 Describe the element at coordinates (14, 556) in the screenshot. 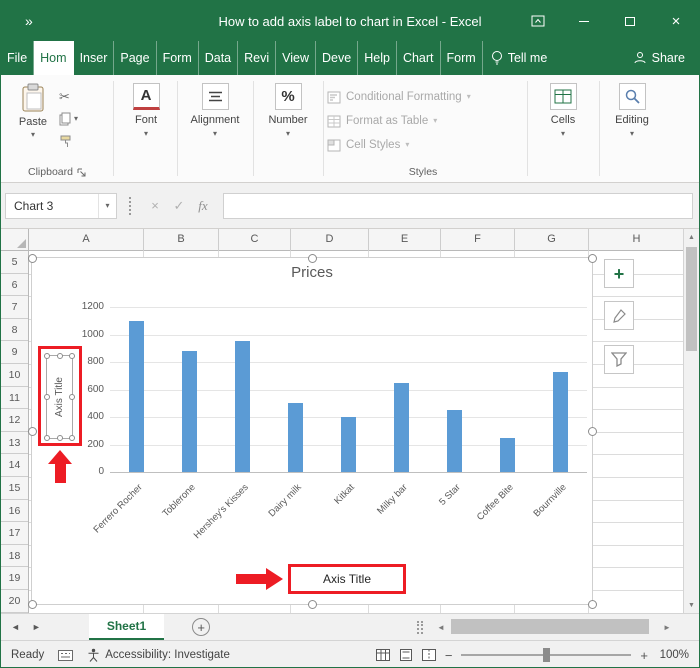

I see `row-header-18: 18` at that location.